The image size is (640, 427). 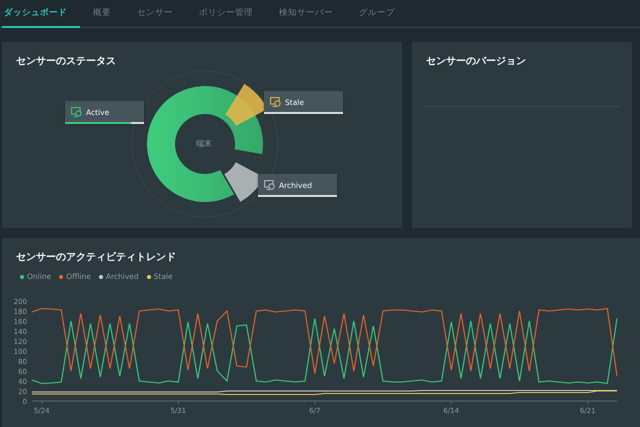 What do you see at coordinates (160, 14) in the screenshot?
I see `nav-tab: センサー` at bounding box center [160, 14].